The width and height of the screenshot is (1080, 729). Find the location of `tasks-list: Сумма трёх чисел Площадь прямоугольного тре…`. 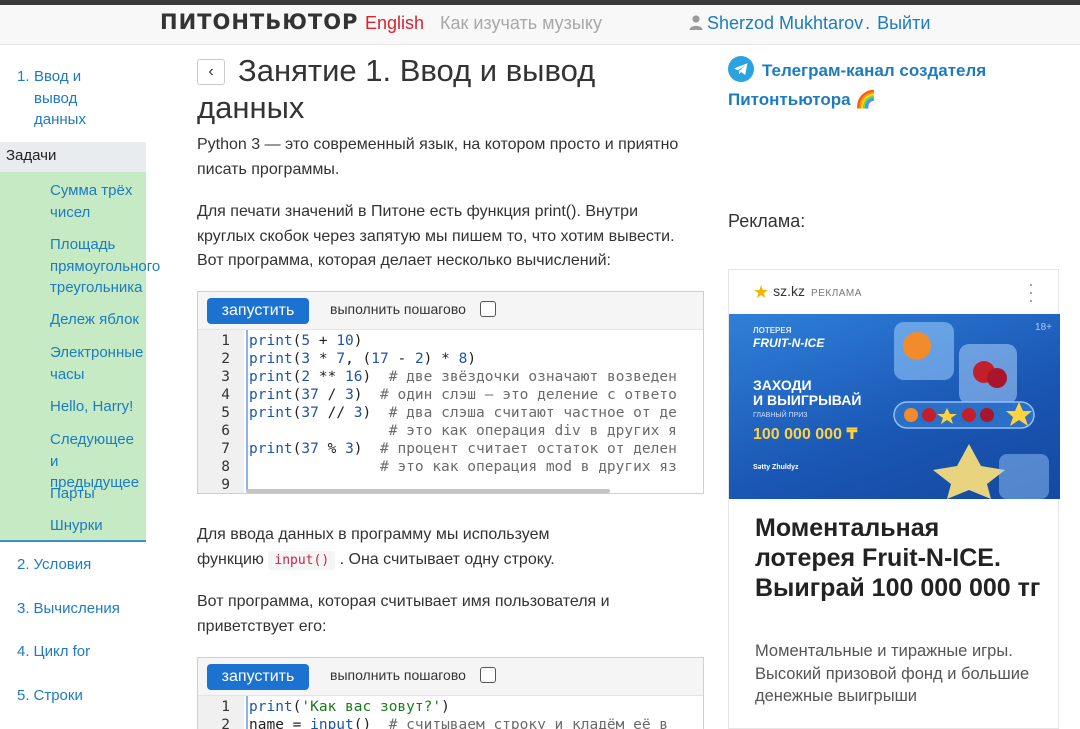

tasks-list: Сумма трёх чисел Площадь прямоугольного тре… is located at coordinates (80, 357).